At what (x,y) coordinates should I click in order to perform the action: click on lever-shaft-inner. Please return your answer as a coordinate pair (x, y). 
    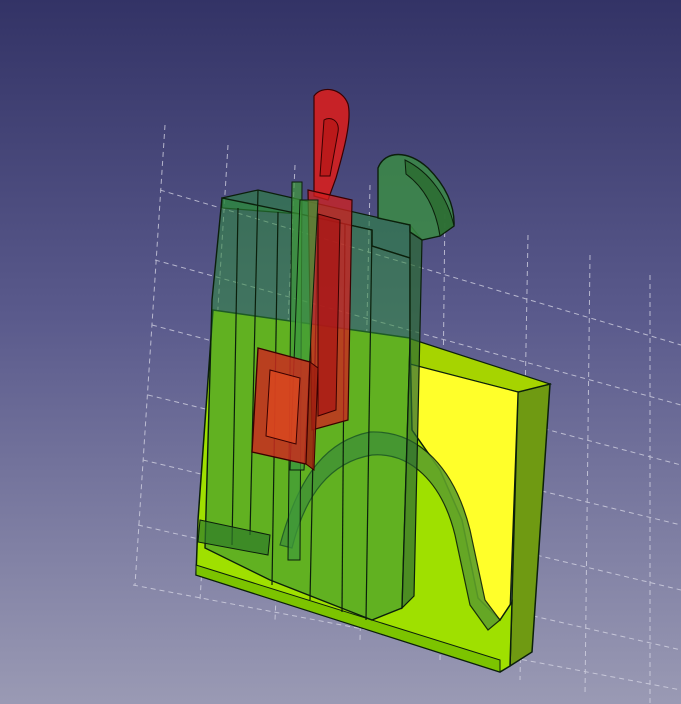
    Looking at the image, I should click on (329, 315).